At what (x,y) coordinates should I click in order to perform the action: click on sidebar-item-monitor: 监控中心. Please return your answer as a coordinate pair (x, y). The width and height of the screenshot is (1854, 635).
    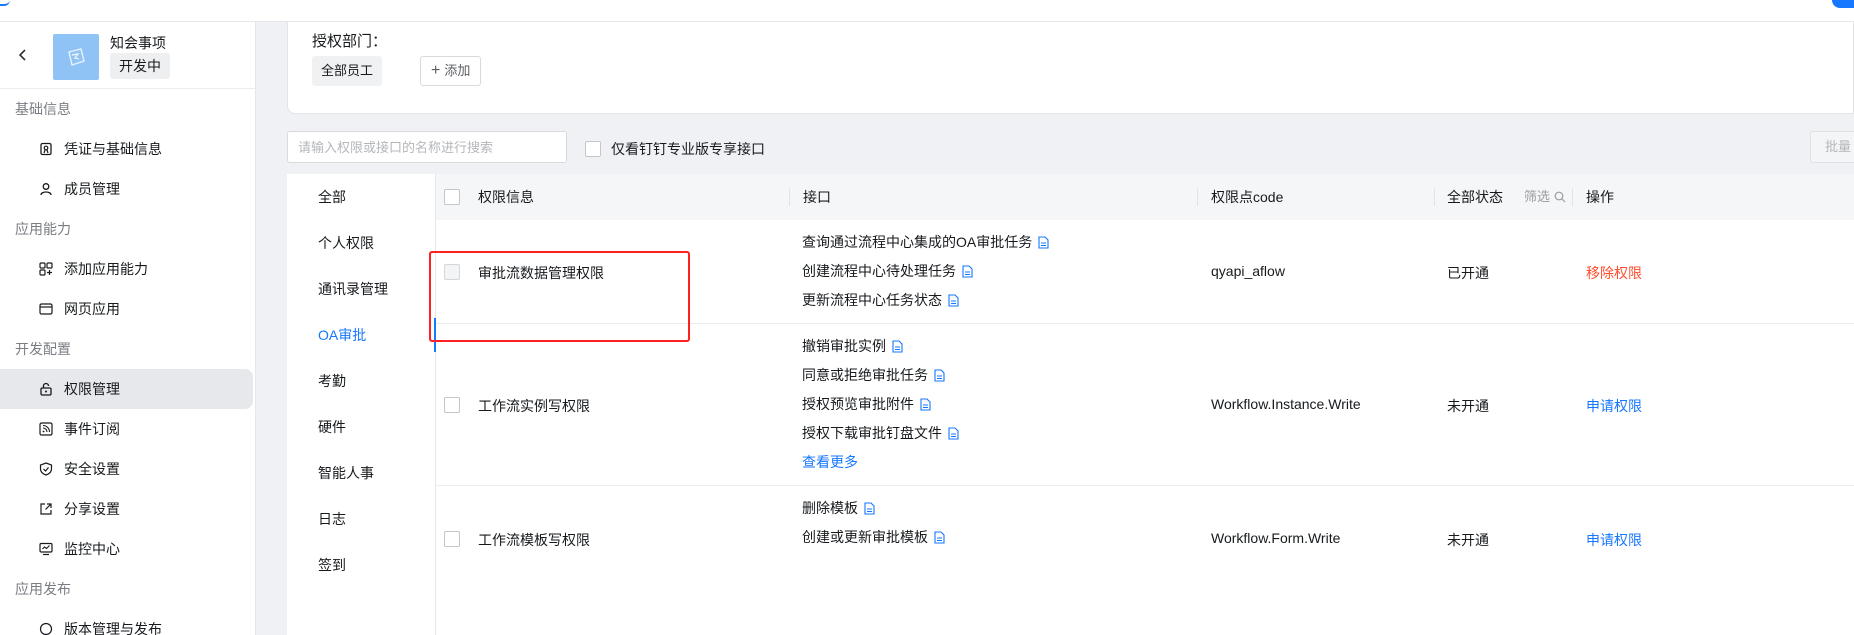
    Looking at the image, I should click on (127, 549).